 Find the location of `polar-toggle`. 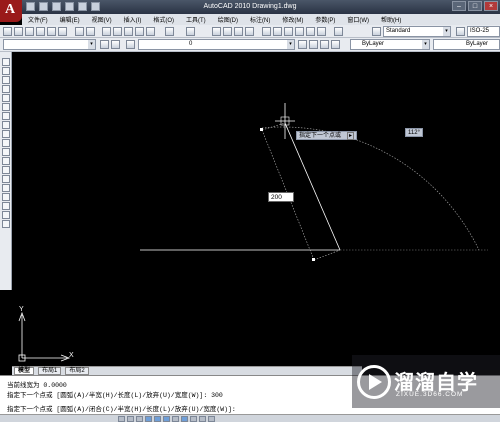

polar-toggle is located at coordinates (148, 418).